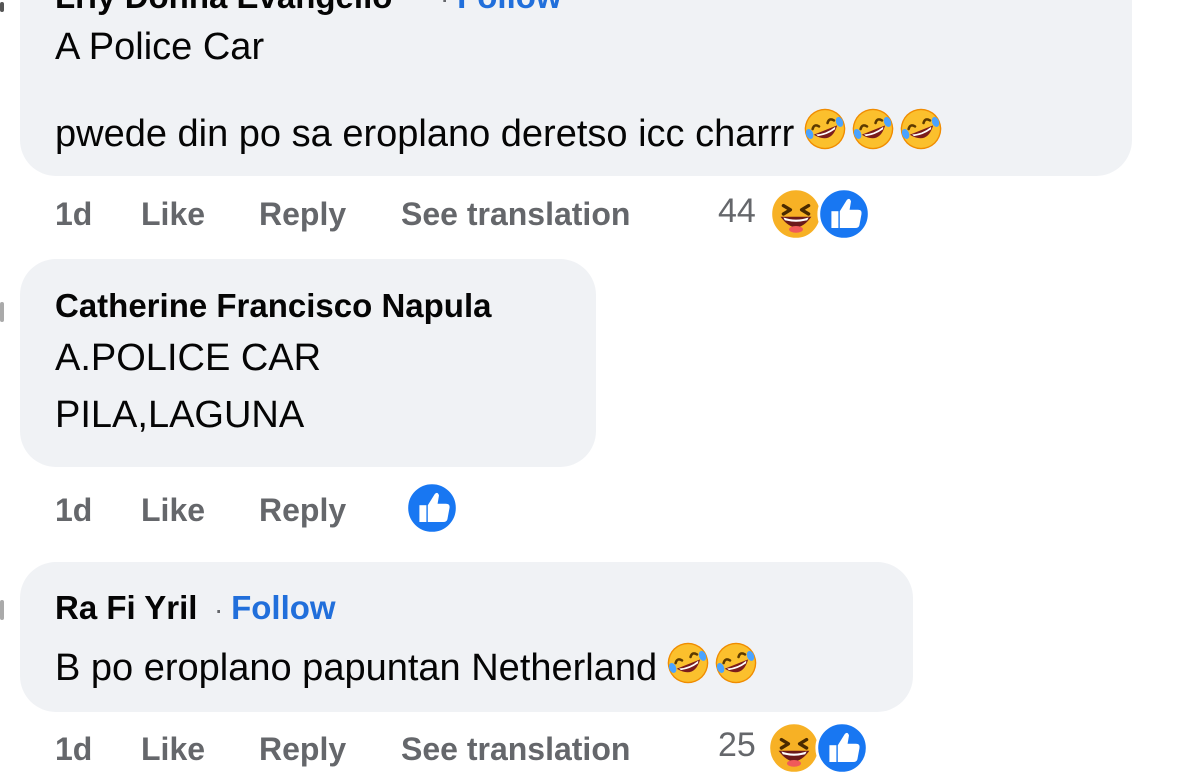 This screenshot has width=1200, height=782. I want to click on reaction-count: 44, so click(737, 211).